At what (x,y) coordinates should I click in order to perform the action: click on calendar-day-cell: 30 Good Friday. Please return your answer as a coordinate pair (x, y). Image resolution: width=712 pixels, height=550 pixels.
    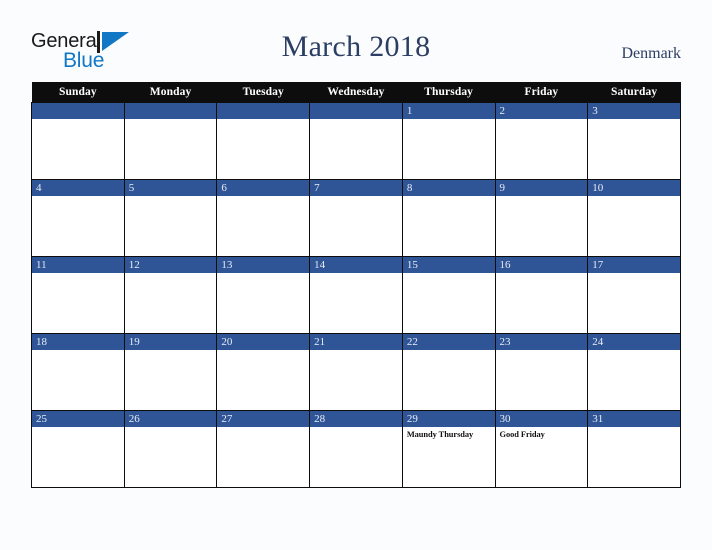
    Looking at the image, I should click on (541, 448).